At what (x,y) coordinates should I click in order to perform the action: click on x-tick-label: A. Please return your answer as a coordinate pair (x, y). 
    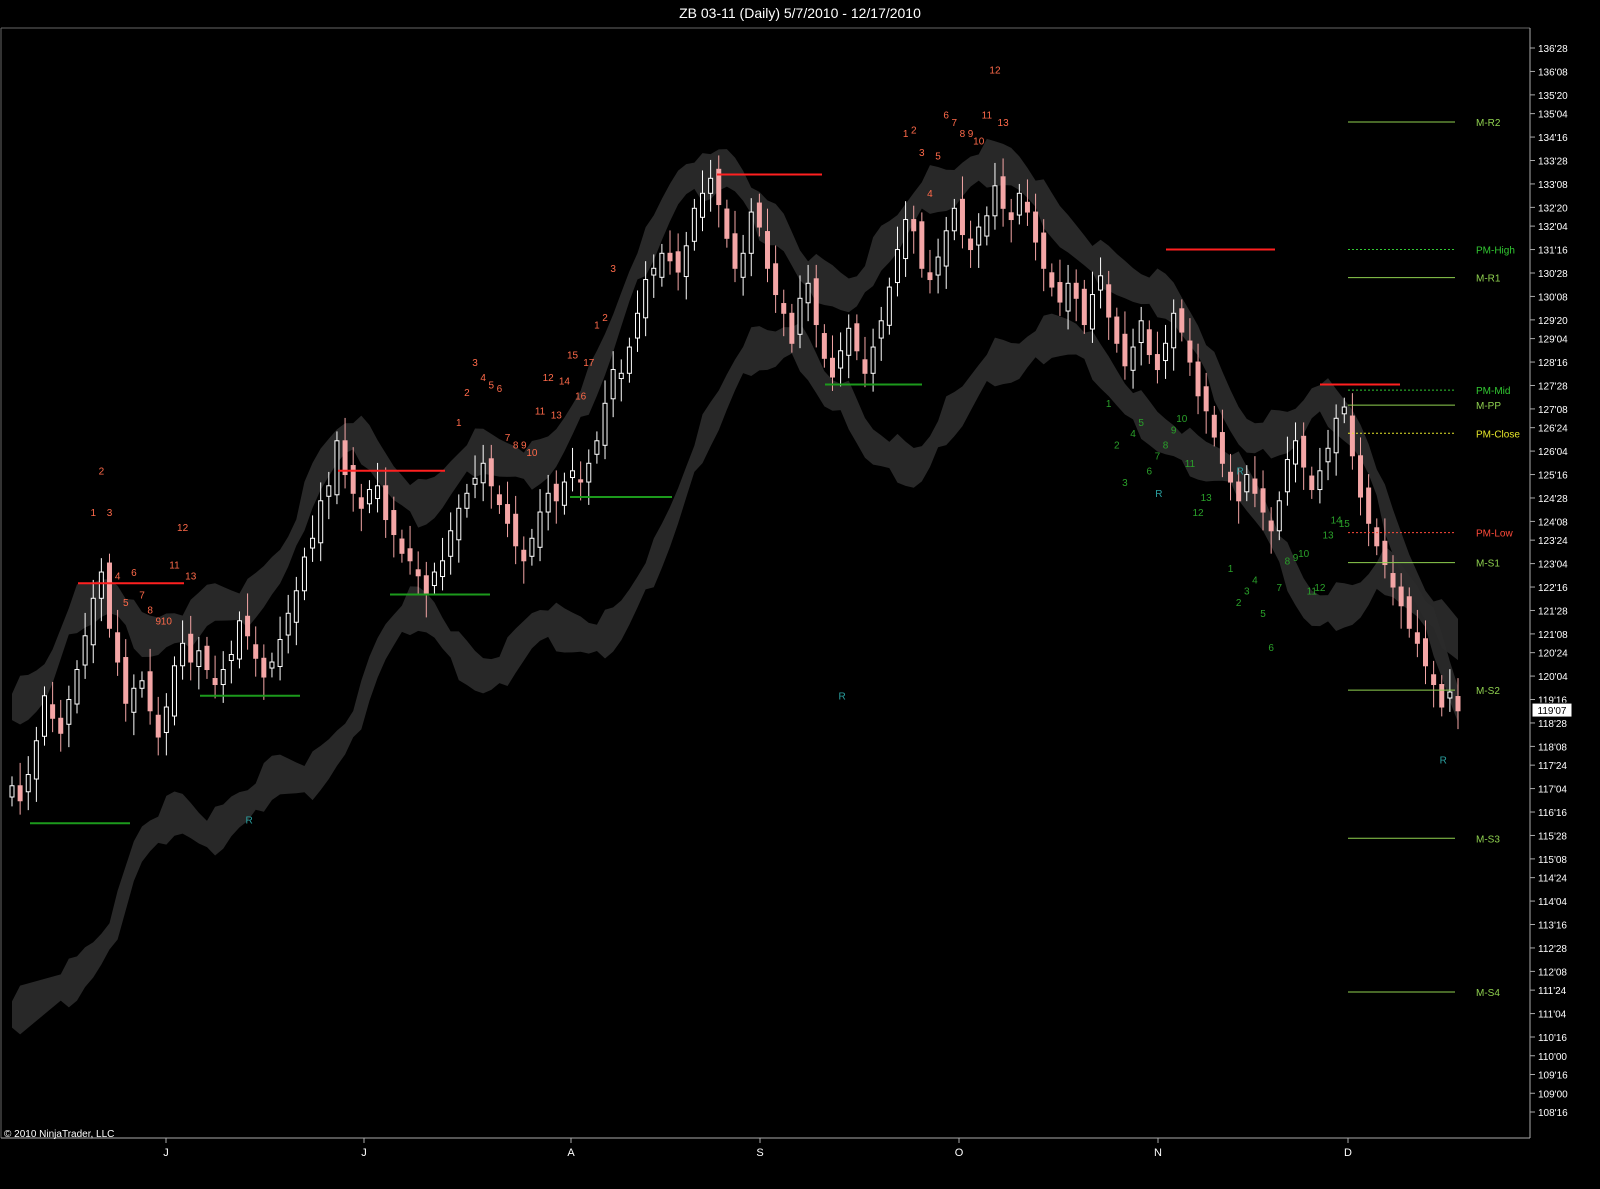
    Looking at the image, I should click on (571, 1153).